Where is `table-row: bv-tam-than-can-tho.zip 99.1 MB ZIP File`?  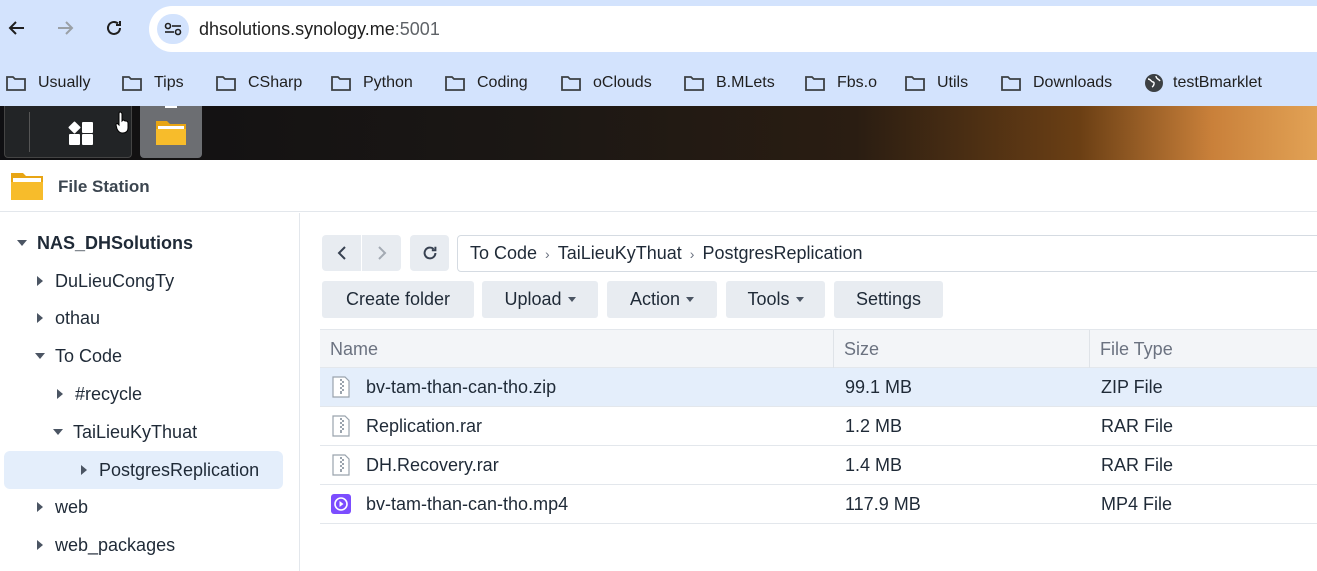 table-row: bv-tam-than-can-tho.zip 99.1 MB ZIP File is located at coordinates (818, 387).